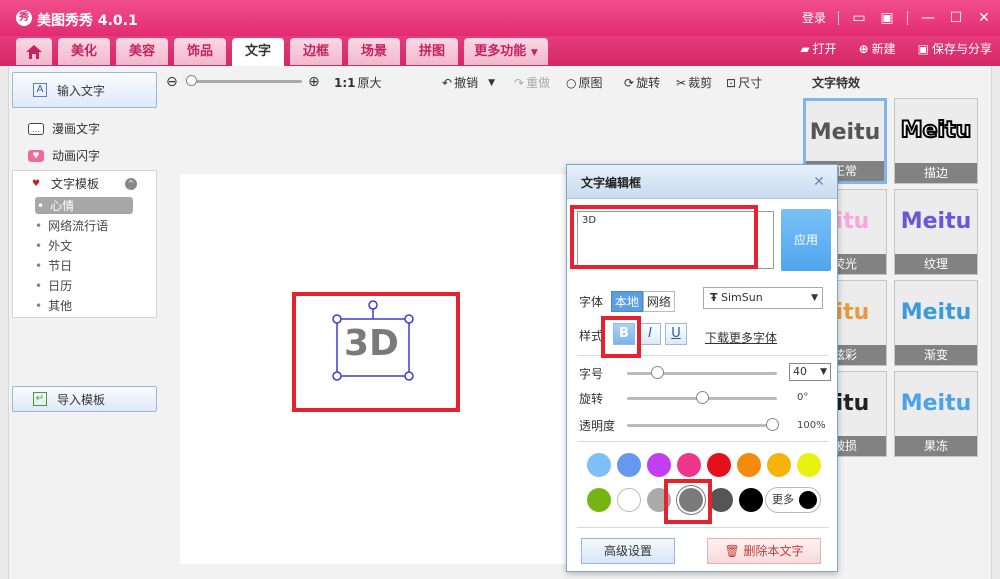 The width and height of the screenshot is (1000, 579). What do you see at coordinates (928, 18) in the screenshot?
I see `minimize-icon: —` at bounding box center [928, 18].